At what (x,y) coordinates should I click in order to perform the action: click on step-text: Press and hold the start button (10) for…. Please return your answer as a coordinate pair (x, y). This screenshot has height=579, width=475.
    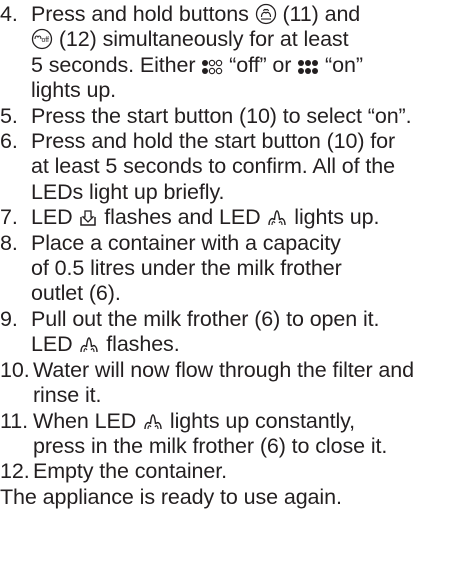
    Looking at the image, I should click on (253, 167).